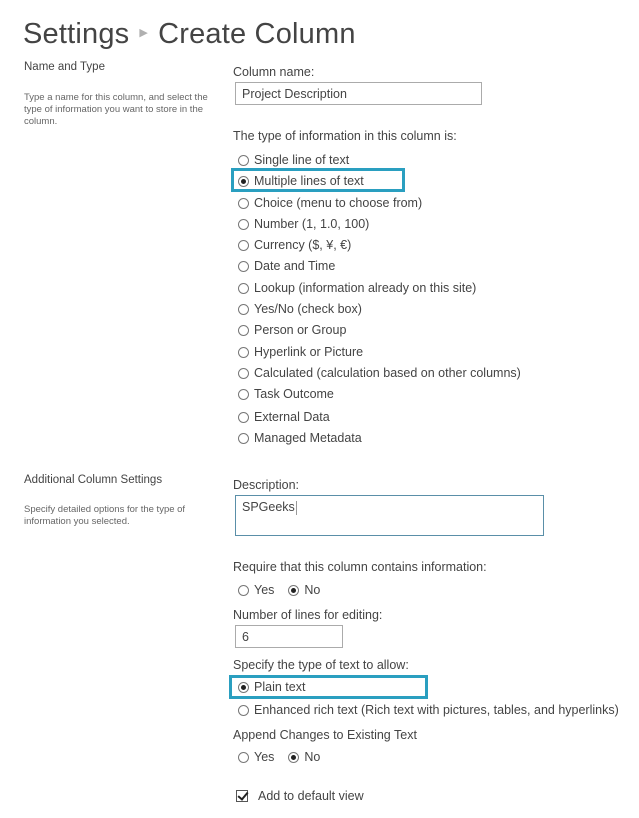  I want to click on type-option-number: Number (1, 1.0, 100), so click(303, 224).